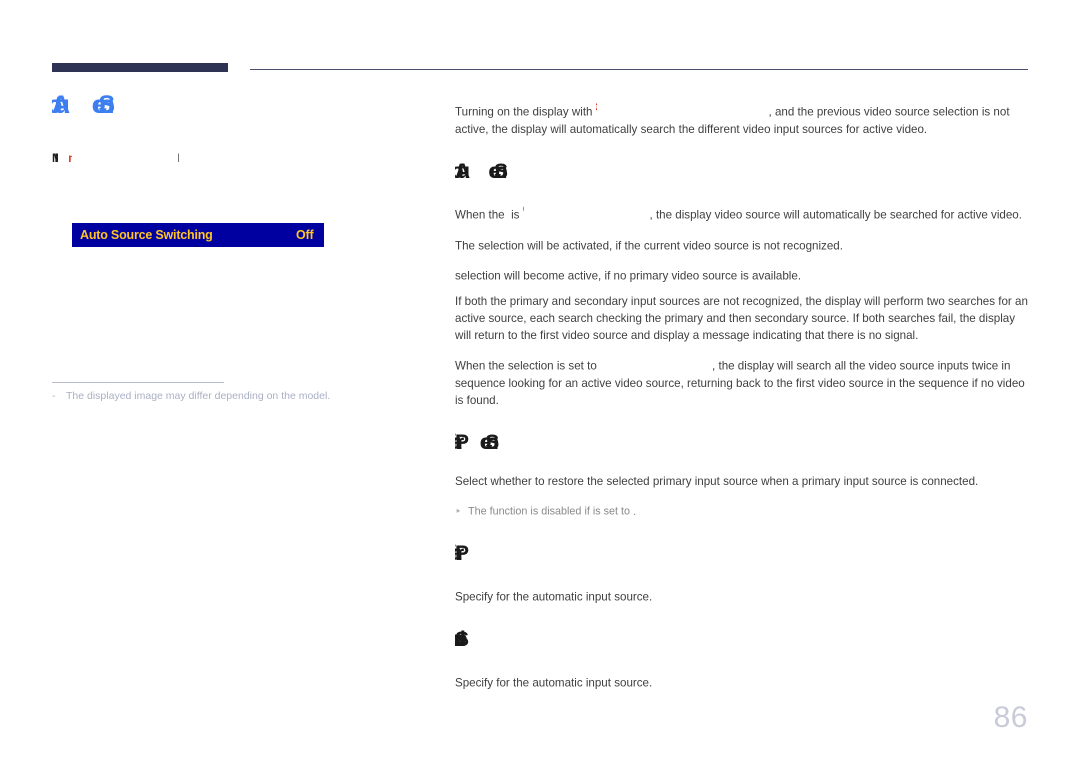  What do you see at coordinates (465, 245) in the screenshot?
I see `asw-p2-before: The` at bounding box center [465, 245].